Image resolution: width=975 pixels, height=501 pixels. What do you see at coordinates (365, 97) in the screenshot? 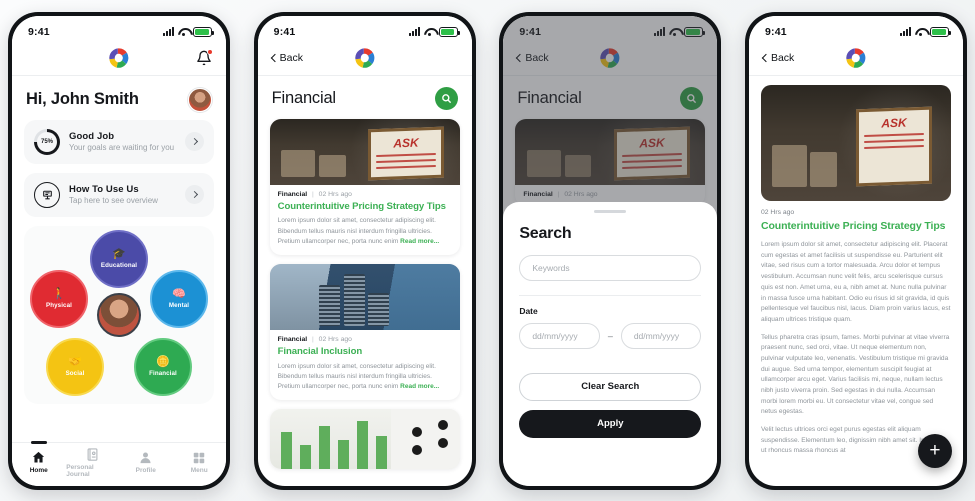
I see `title-row: Financial` at bounding box center [365, 97].